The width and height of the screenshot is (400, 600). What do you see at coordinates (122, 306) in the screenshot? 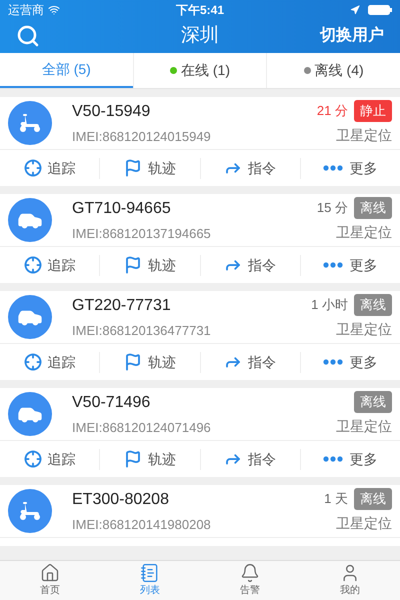
I see `vehicle-name: GT220-77731` at bounding box center [122, 306].